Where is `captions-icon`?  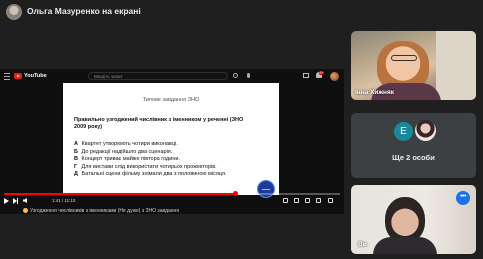 captions-icon is located at coordinates (296, 200).